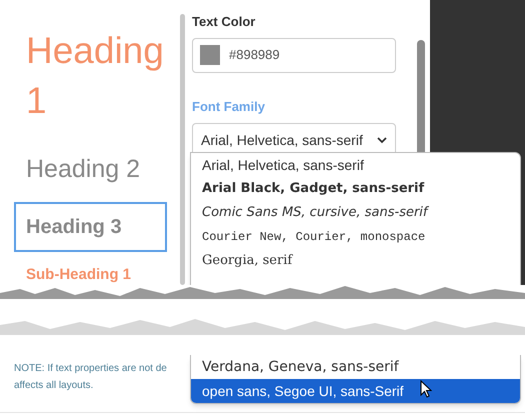 Image resolution: width=525 pixels, height=417 pixels. I want to click on note-text: affects all layouts., so click(54, 386).